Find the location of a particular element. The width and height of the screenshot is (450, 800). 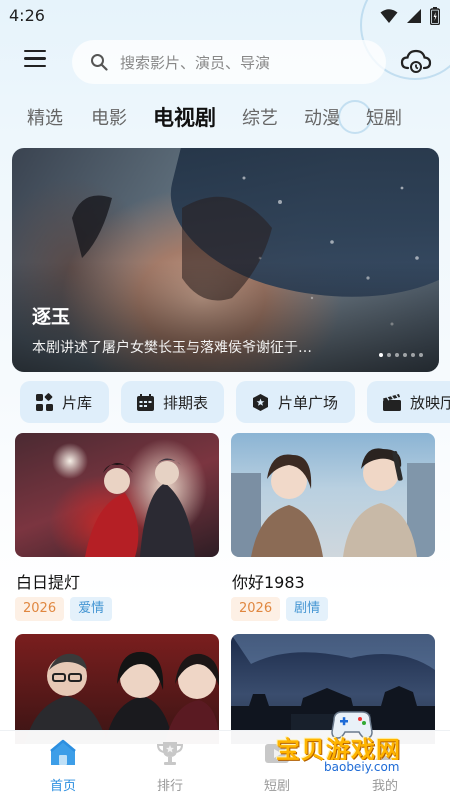

tab-anime: 动漫 is located at coordinates (322, 117).